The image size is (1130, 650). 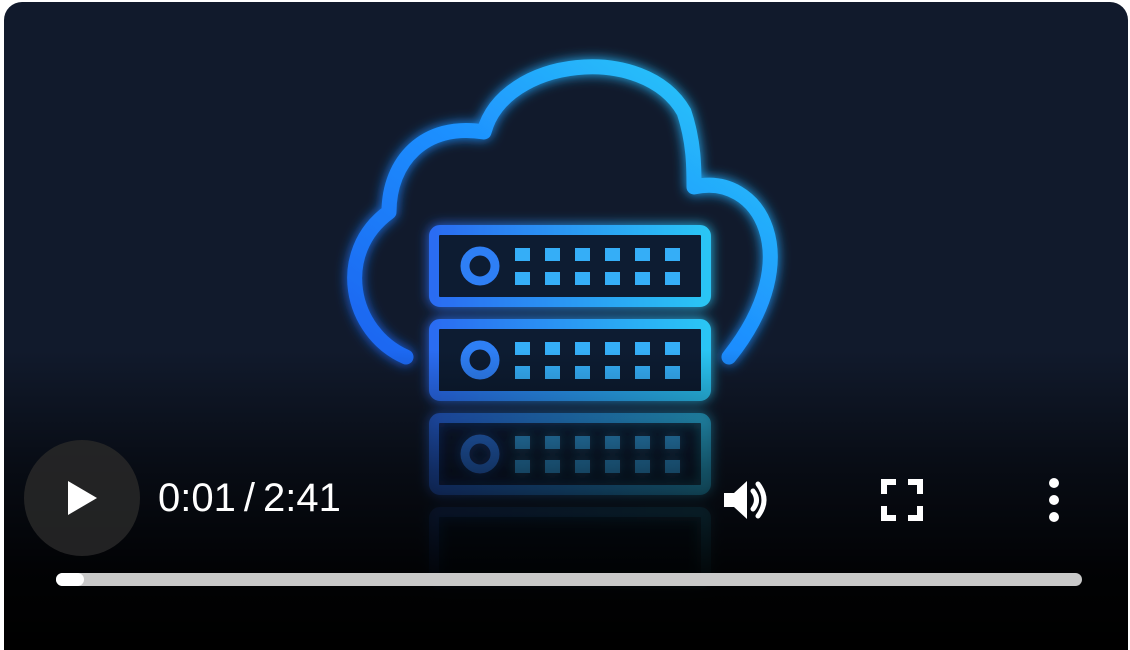 I want to click on time-display: 0:01/2:41, so click(x=249, y=498).